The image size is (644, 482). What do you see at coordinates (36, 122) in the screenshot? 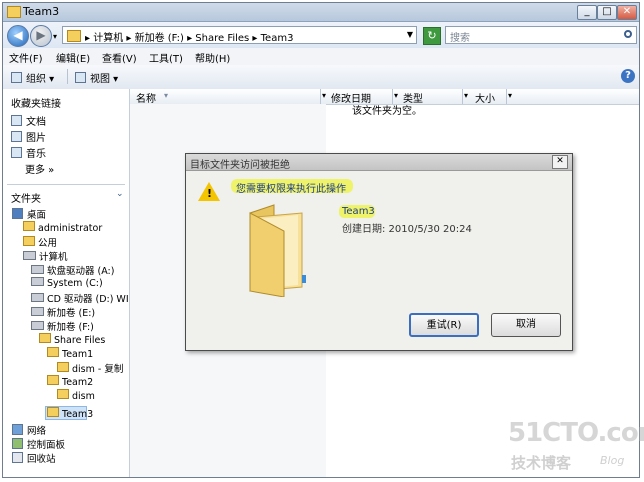
I see `favorite-label: 文档` at bounding box center [36, 122].